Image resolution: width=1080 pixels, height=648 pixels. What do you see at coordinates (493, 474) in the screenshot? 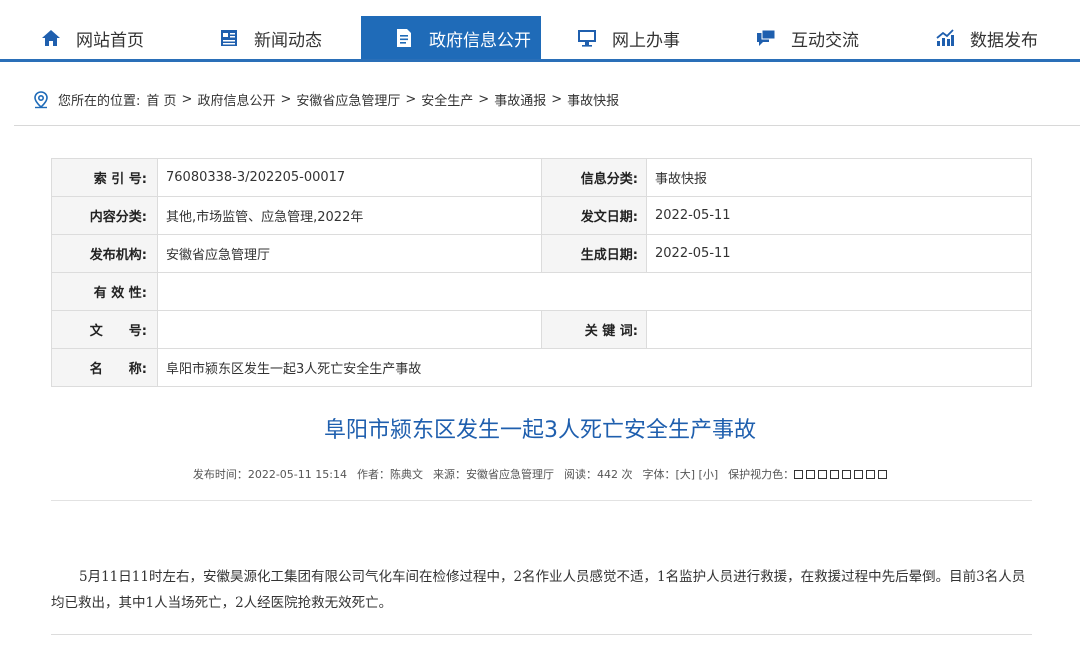
I see `source: 来源：安徽省应急管理厅` at bounding box center [493, 474].